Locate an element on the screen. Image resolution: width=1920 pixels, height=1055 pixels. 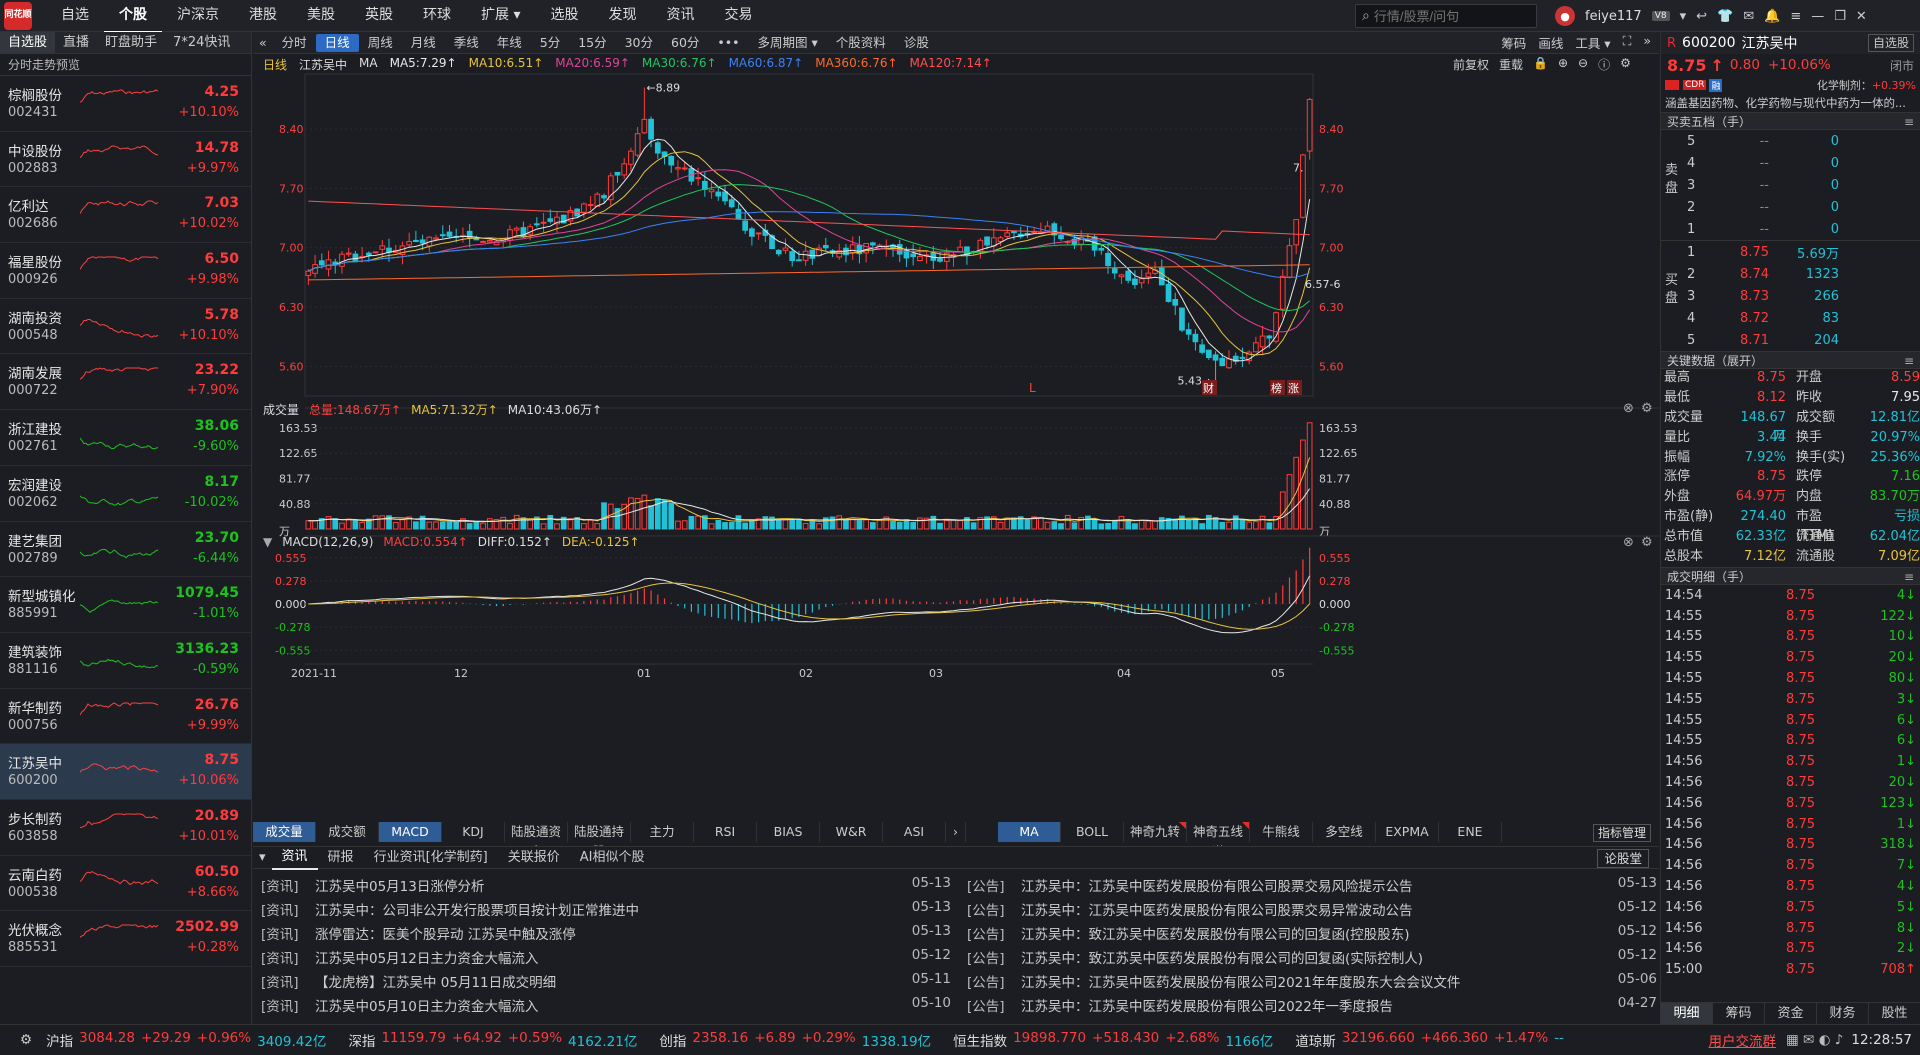
overlay-tab-3: 神奇五线谱 is located at coordinates (1218, 840).